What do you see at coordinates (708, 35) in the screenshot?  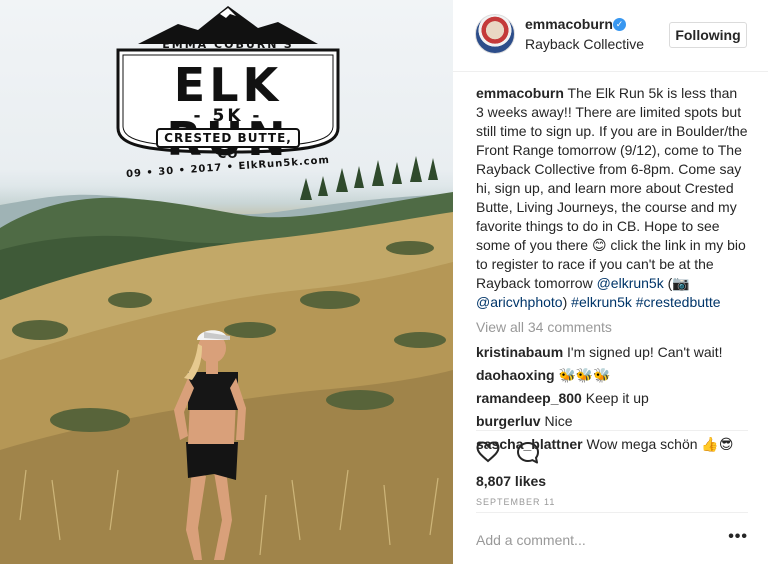 I see `following-button: Following` at bounding box center [708, 35].